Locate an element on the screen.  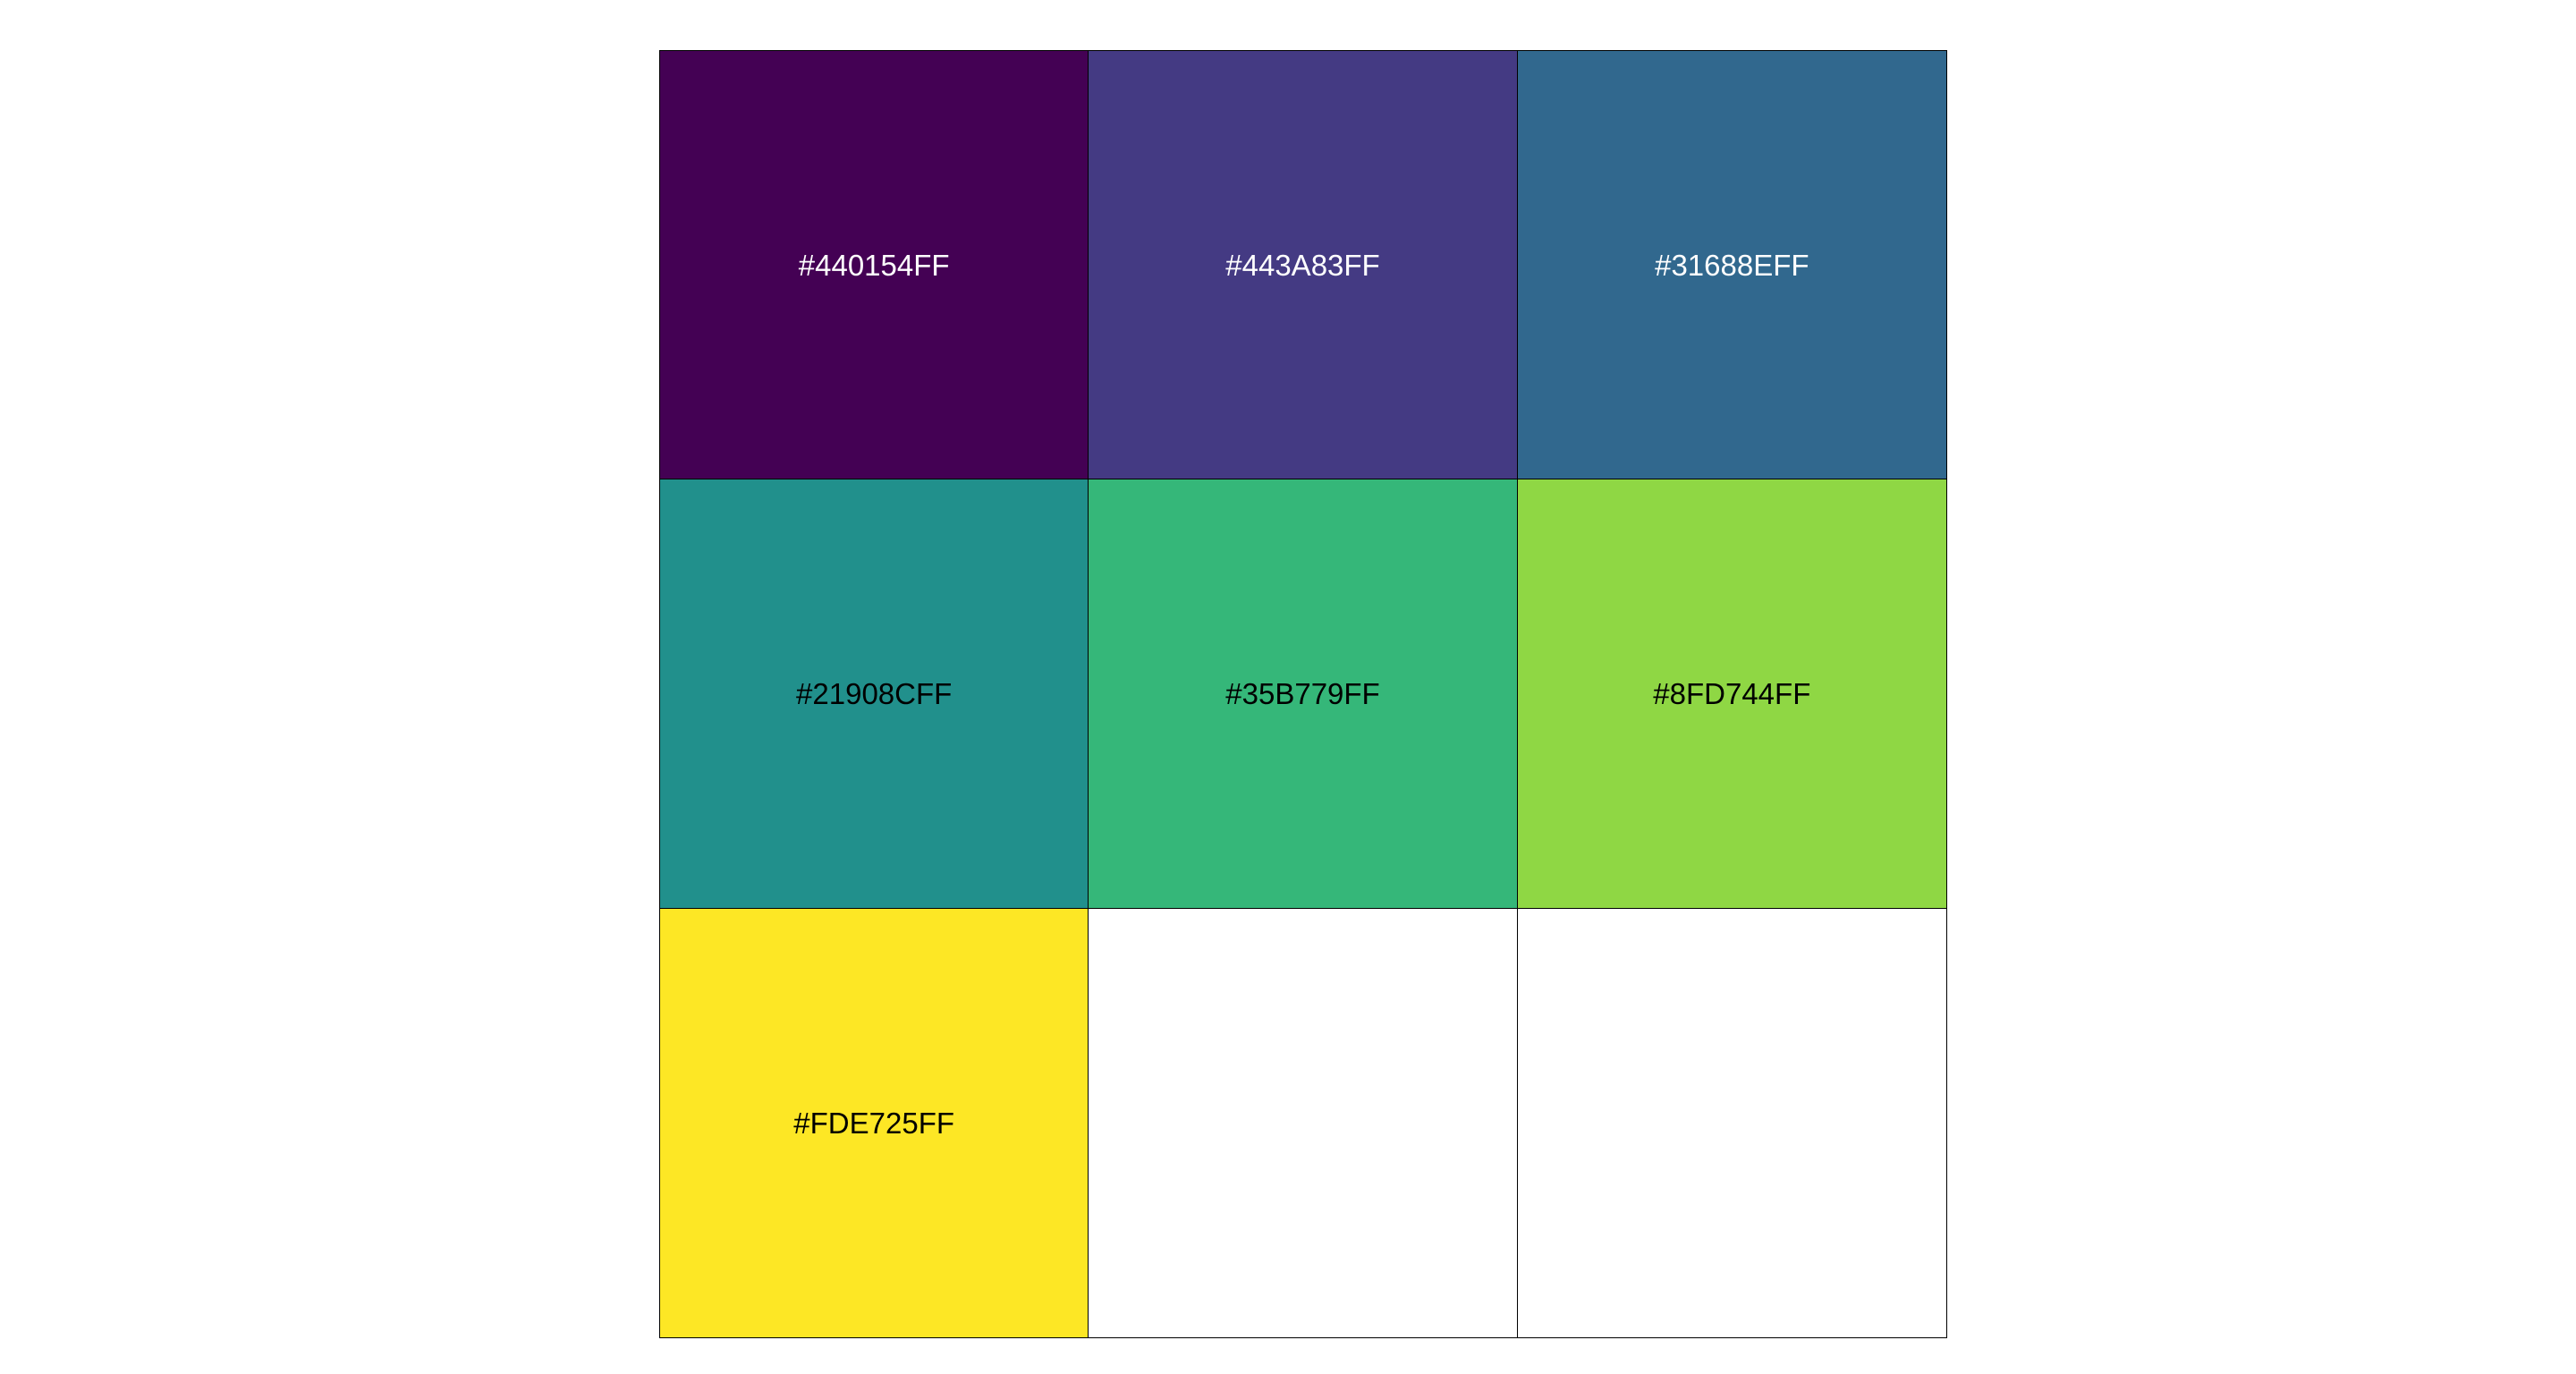
swatch-5: #35B779FF is located at coordinates (1303, 694).